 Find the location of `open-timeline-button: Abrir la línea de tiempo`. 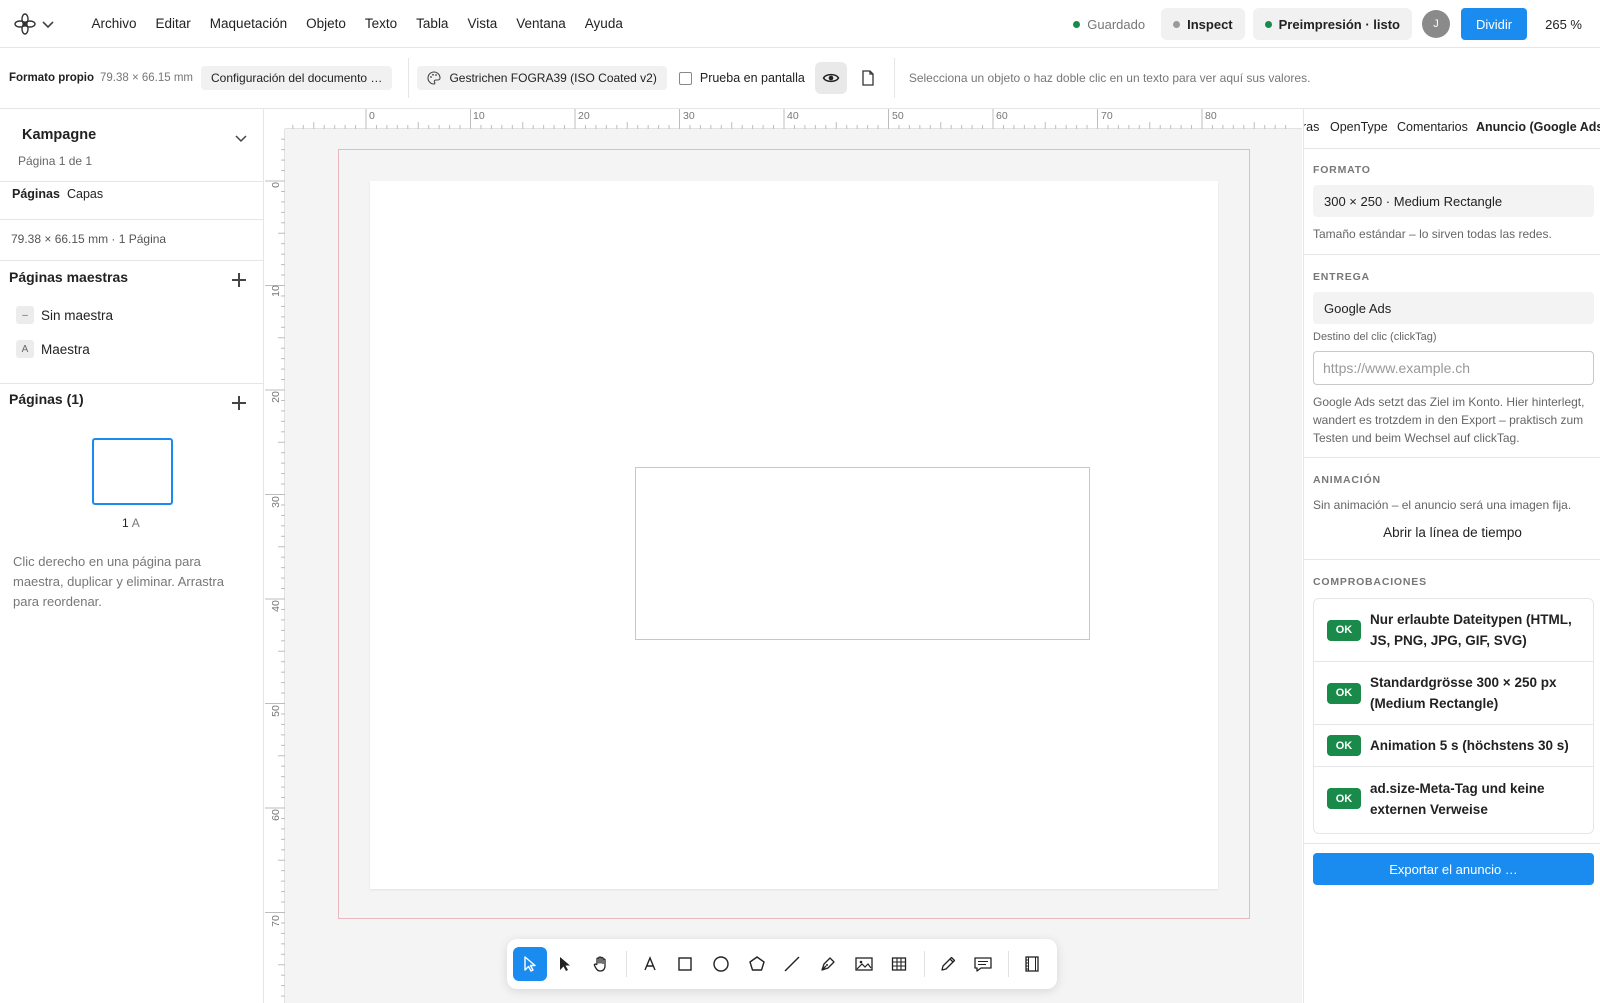

open-timeline-button: Abrir la línea de tiempo is located at coordinates (1452, 532).